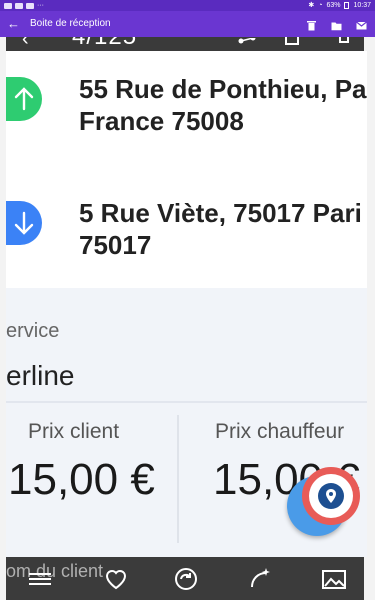 This screenshot has height=600, width=375. I want to click on menu-icon, so click(40, 579).